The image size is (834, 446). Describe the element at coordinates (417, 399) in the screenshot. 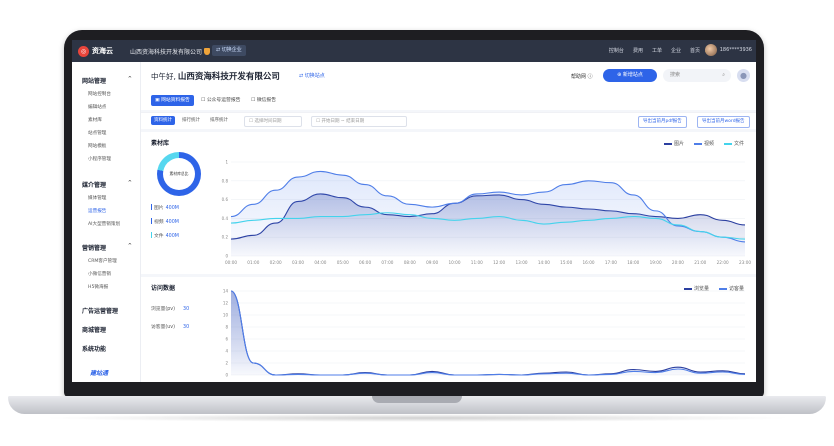

I see `laptop-notch` at that location.